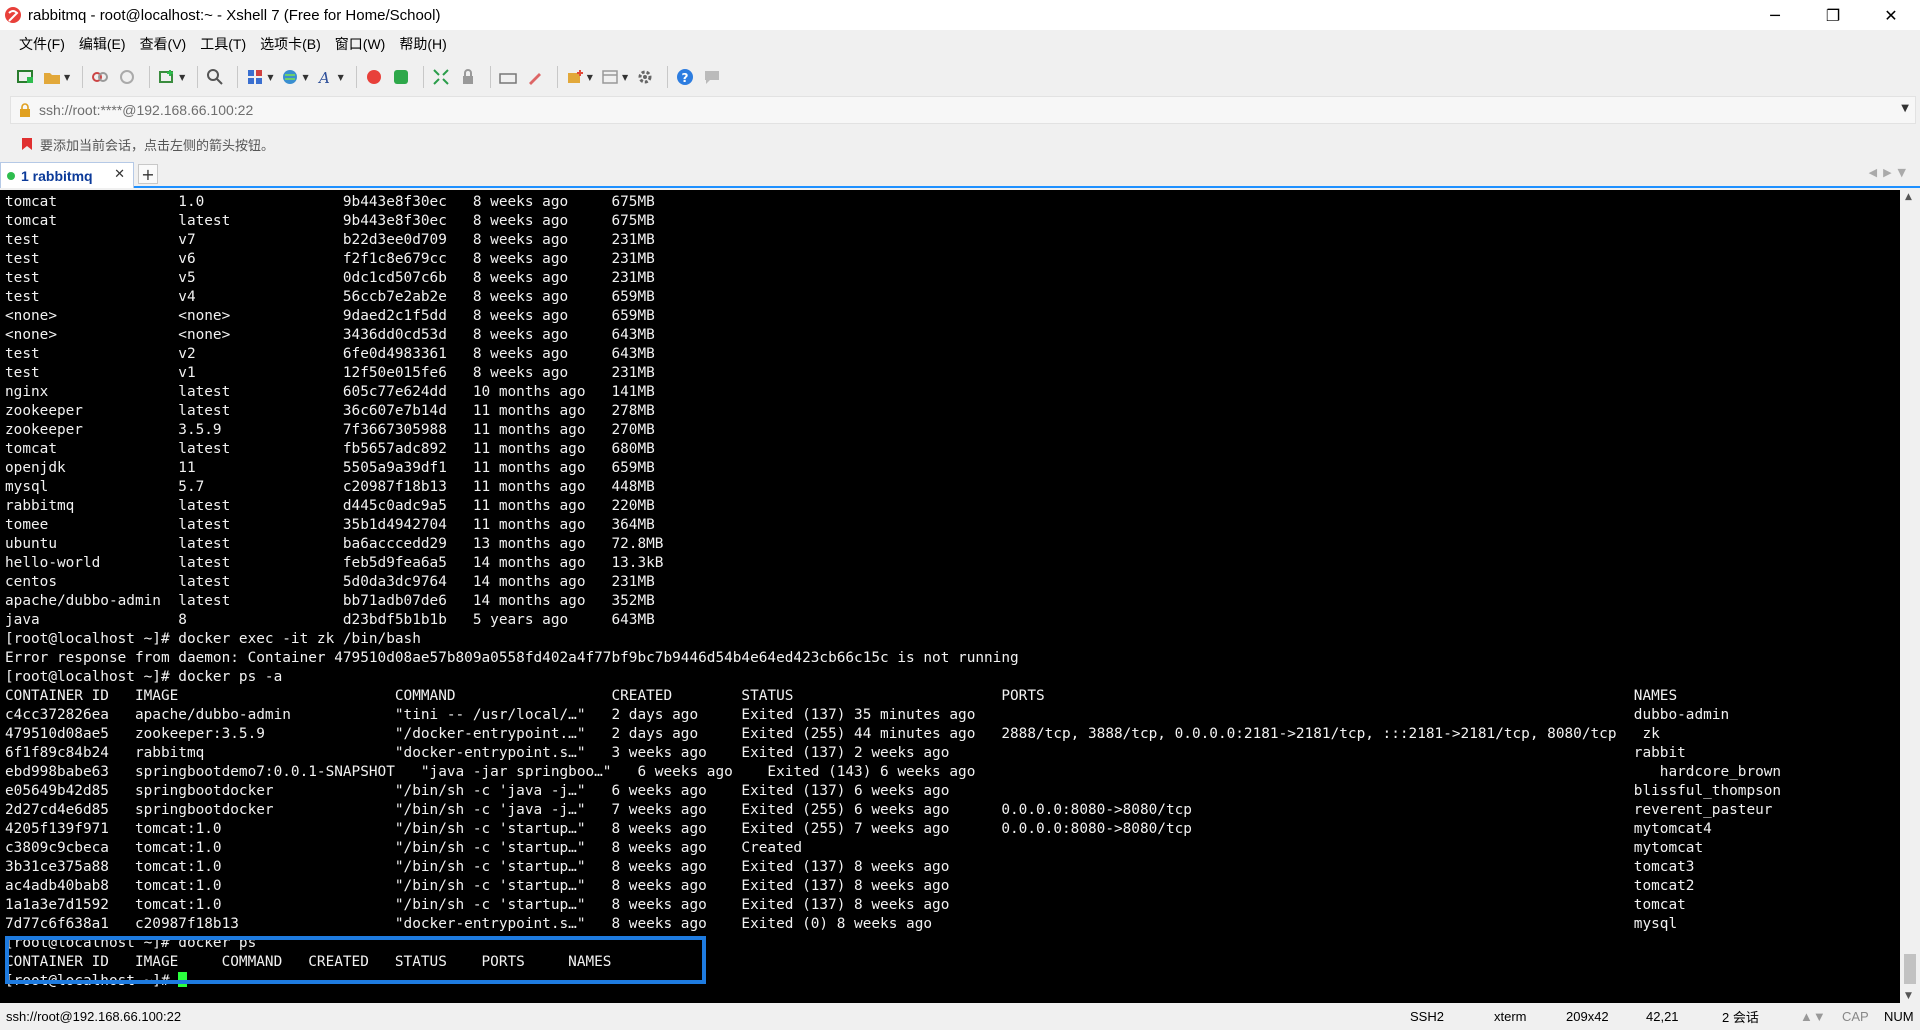 The width and height of the screenshot is (1920, 1030). Describe the element at coordinates (535, 77) in the screenshot. I see `pen-icon` at that location.